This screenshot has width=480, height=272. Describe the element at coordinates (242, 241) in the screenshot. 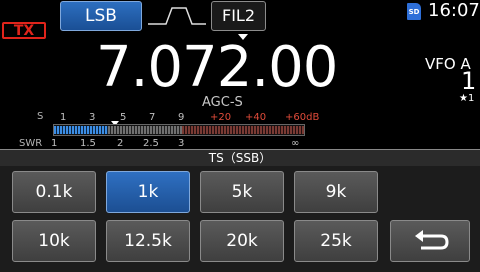

I see `step-button-20k: 20k` at that location.